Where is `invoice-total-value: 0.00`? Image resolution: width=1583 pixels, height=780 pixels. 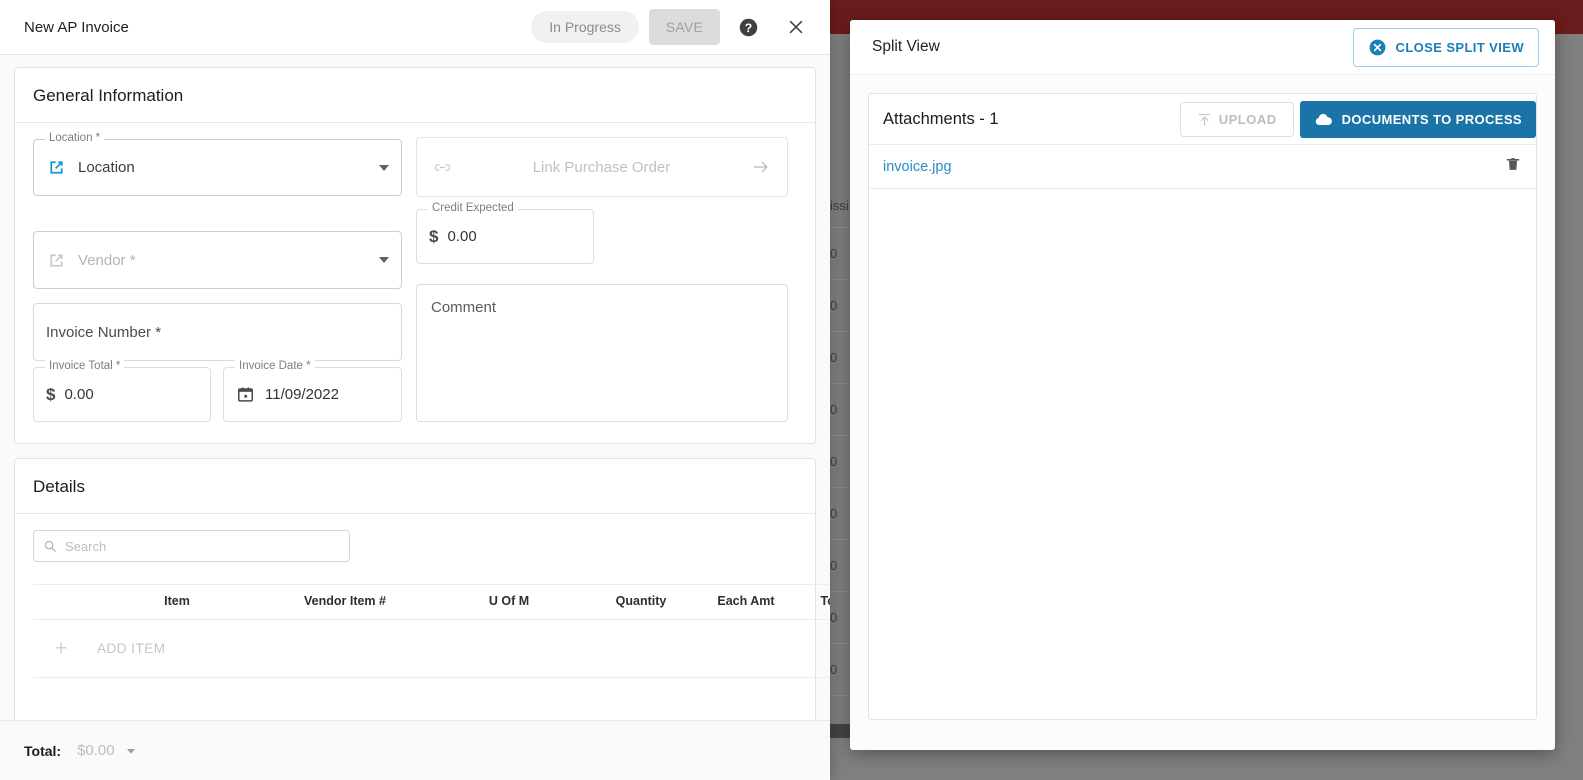
invoice-total-value: 0.00 is located at coordinates (79, 394).